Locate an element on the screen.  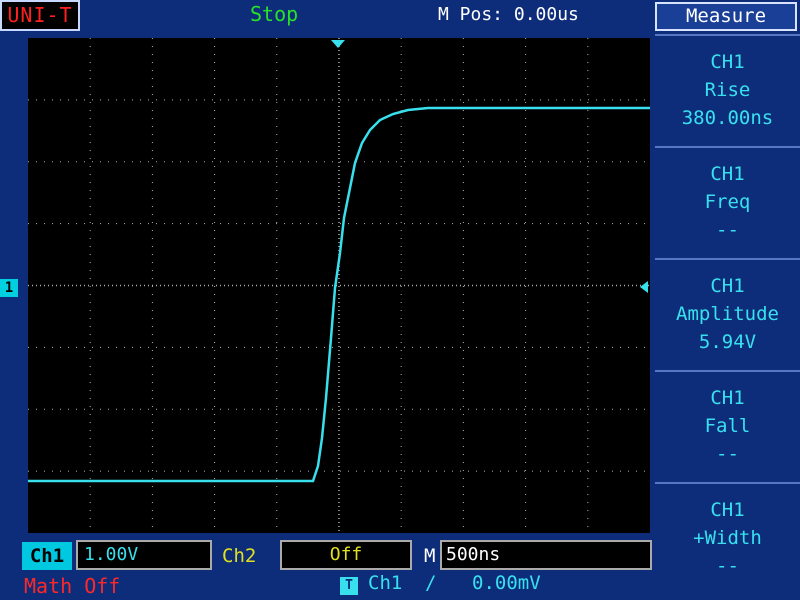
brand-logo: UNI-T is located at coordinates (40, 15).